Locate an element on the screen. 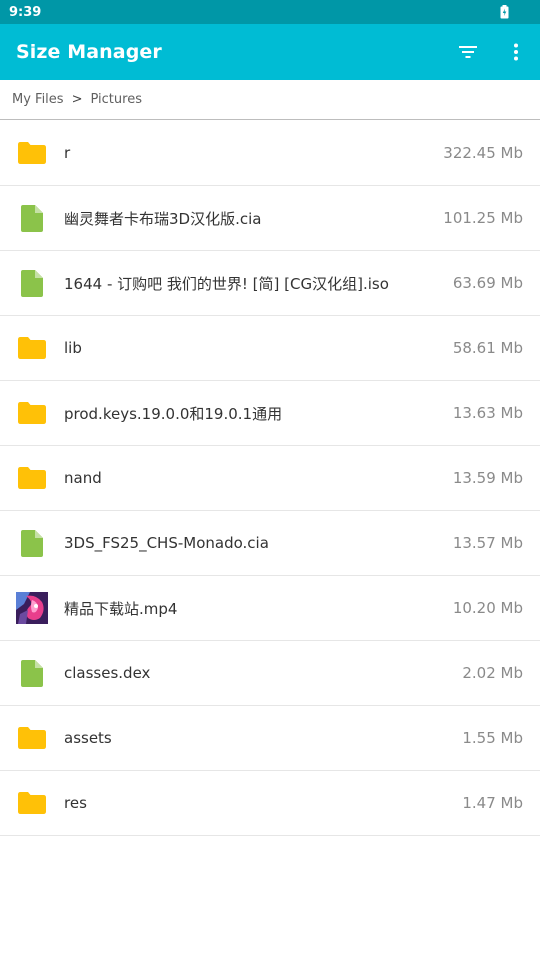 The width and height of the screenshot is (540, 960). file-name: assets is located at coordinates (88, 738).